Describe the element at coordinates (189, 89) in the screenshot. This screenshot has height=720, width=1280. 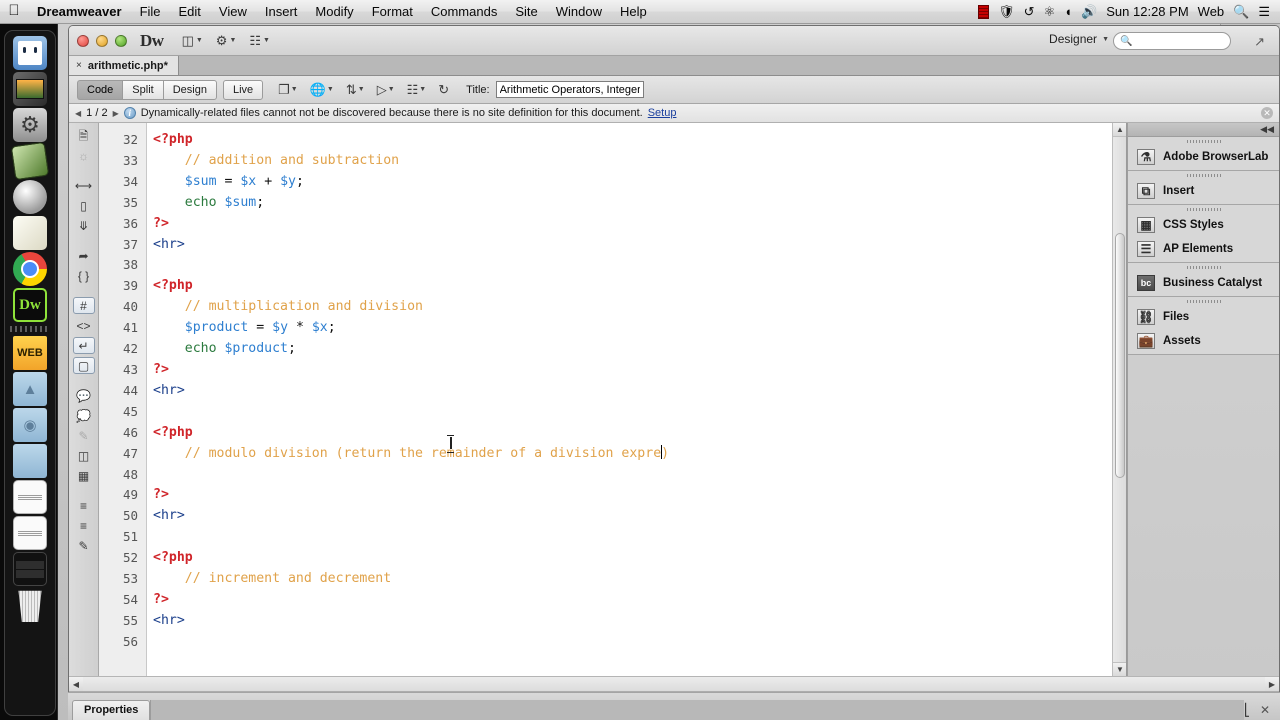
I see `view-design-button: Design` at that location.